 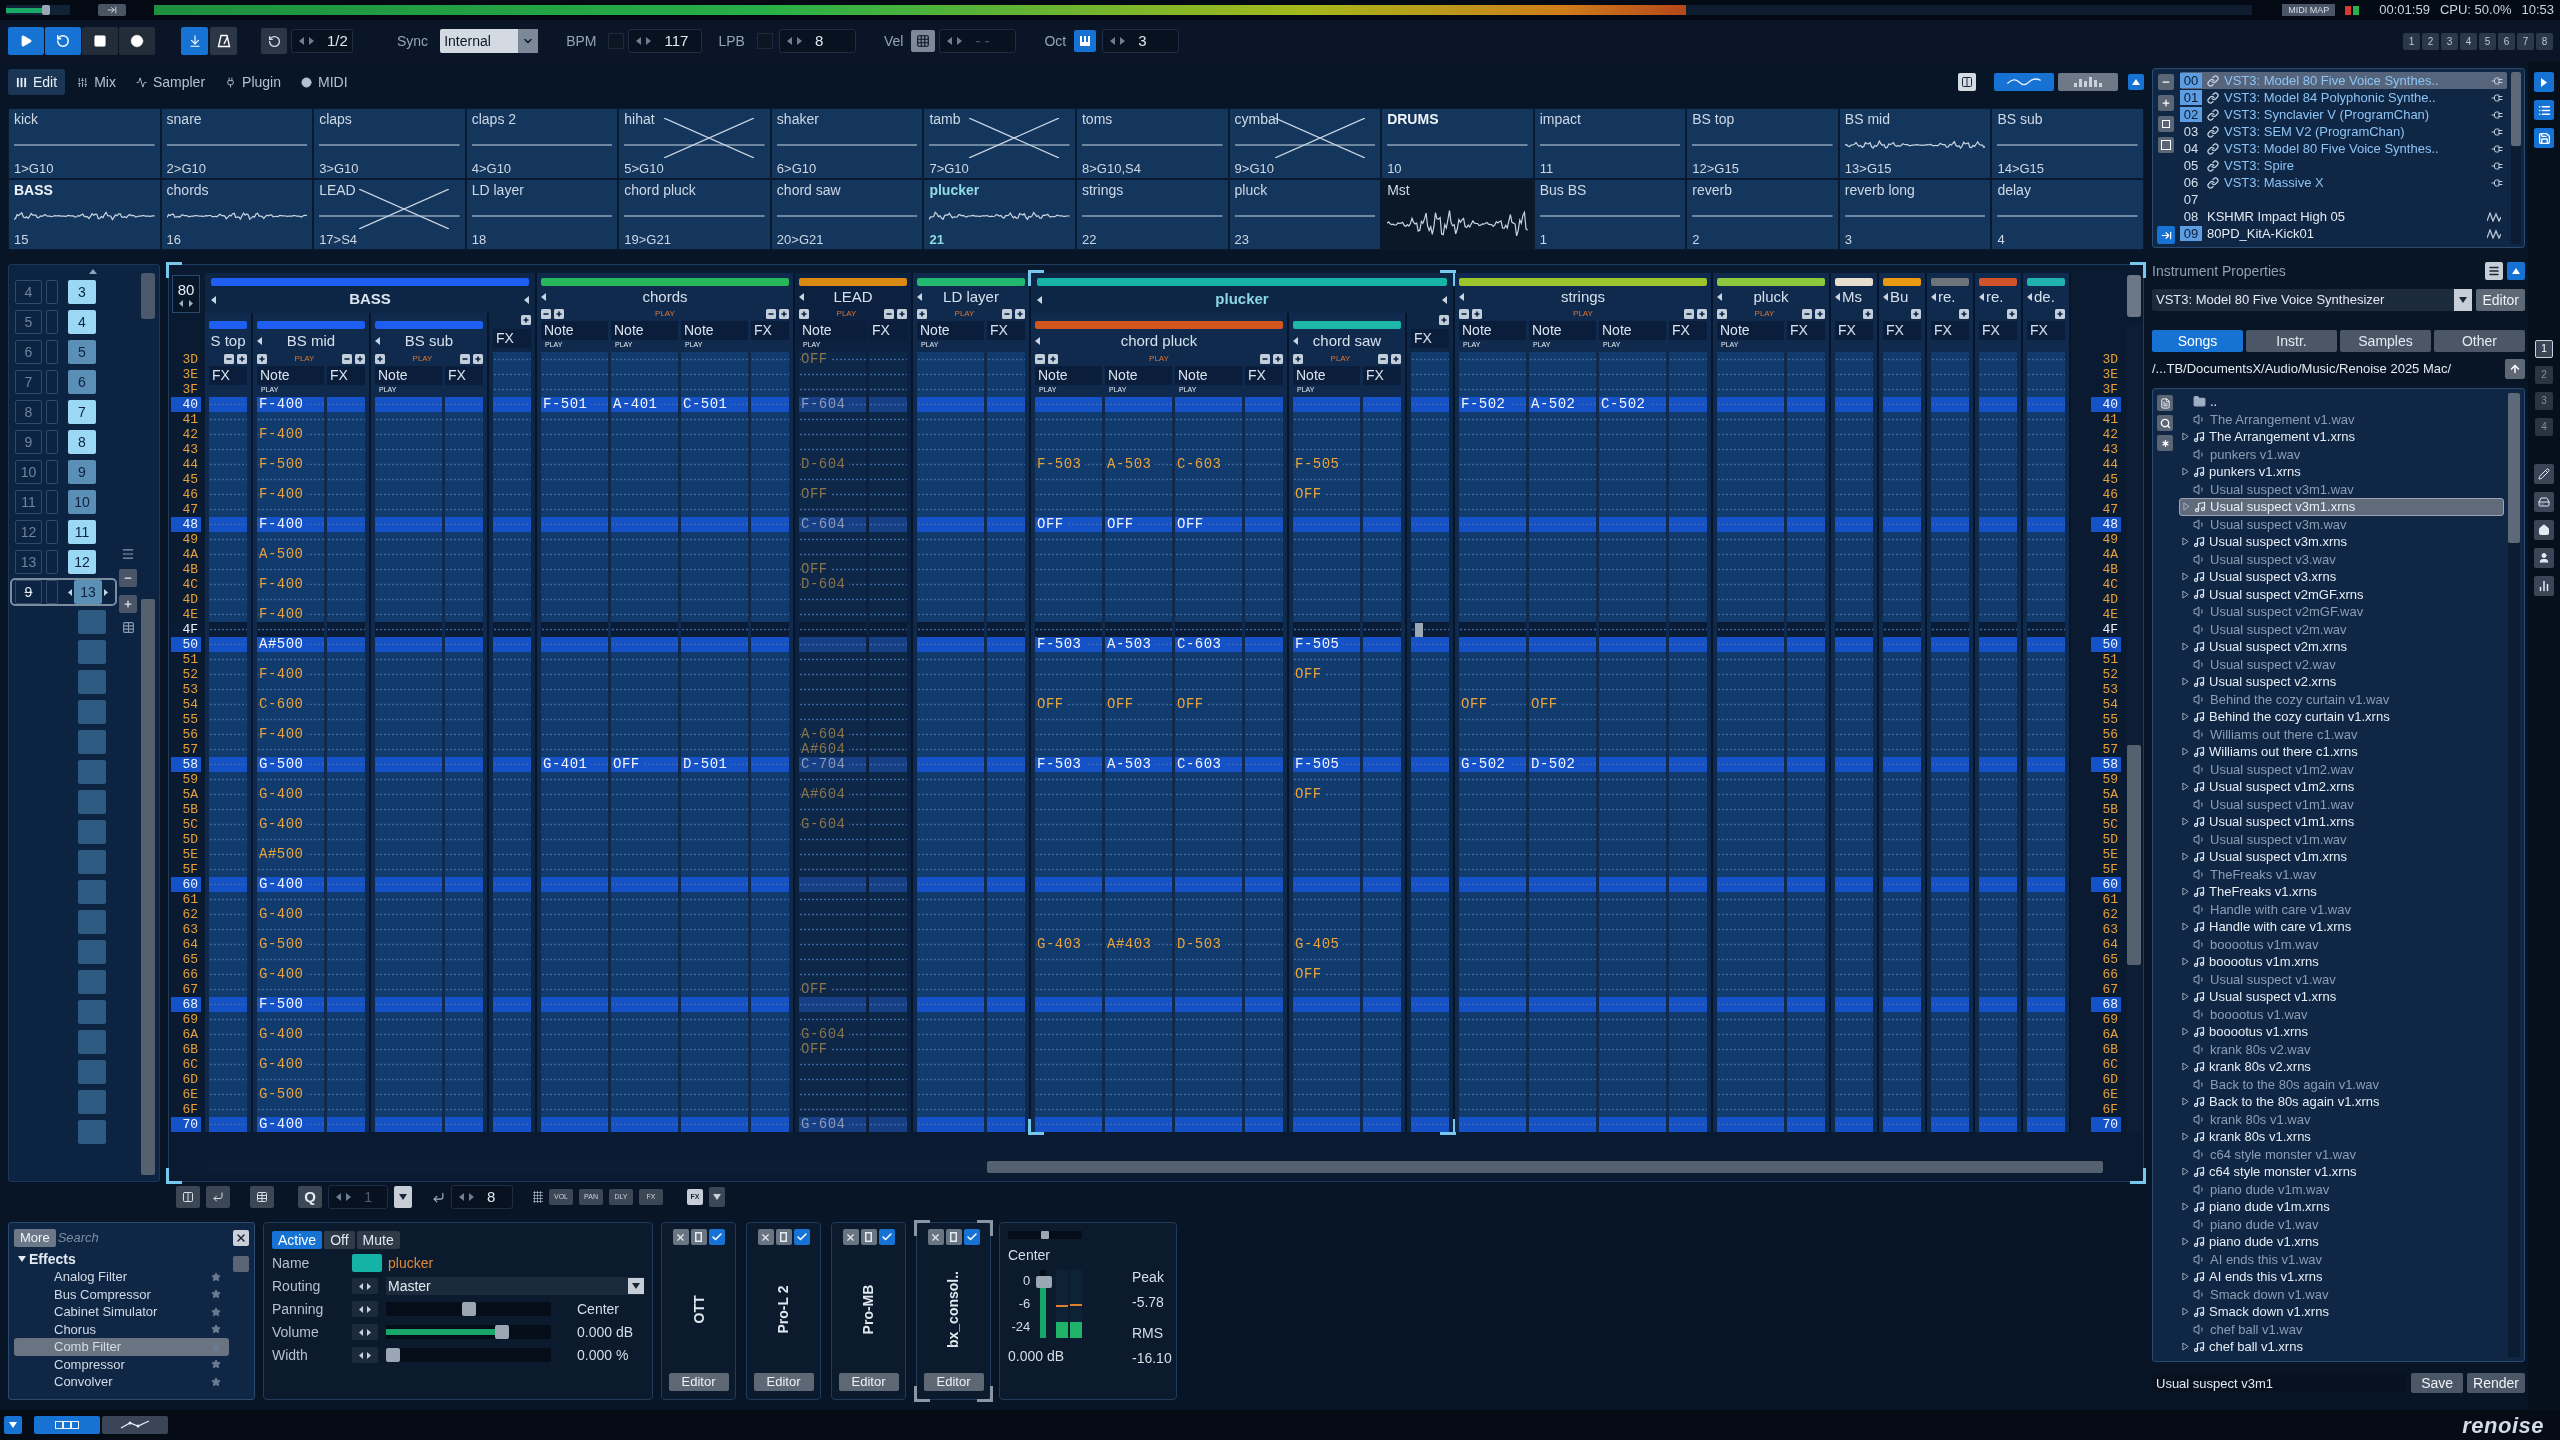 What do you see at coordinates (1899, 297) in the screenshot?
I see `track-name: Bu` at bounding box center [1899, 297].